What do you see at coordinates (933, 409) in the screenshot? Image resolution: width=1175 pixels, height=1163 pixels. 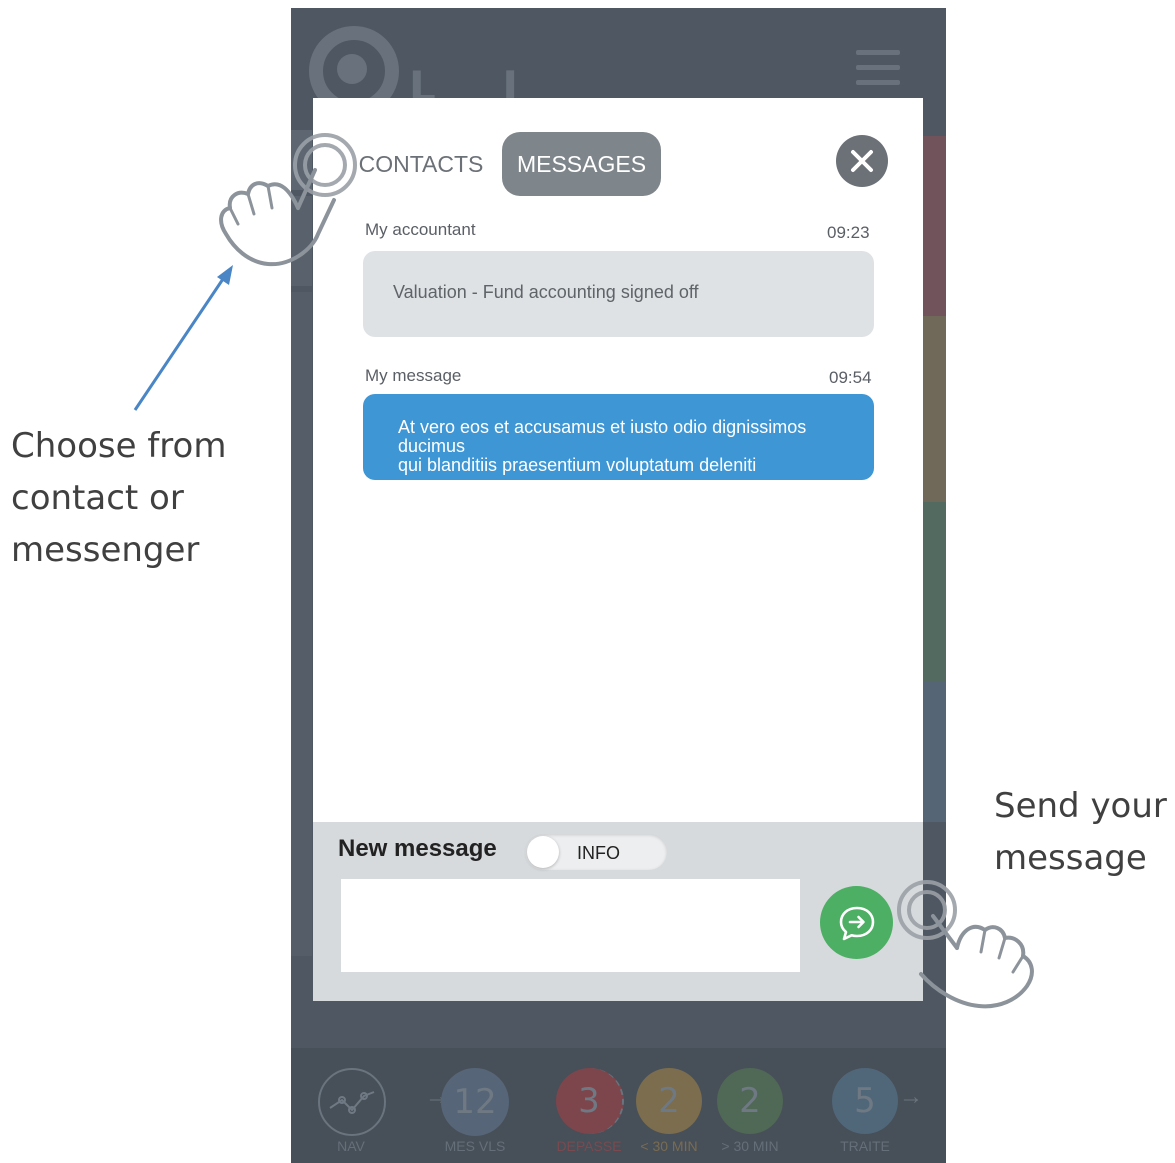 I see `status-strip-orange` at bounding box center [933, 409].